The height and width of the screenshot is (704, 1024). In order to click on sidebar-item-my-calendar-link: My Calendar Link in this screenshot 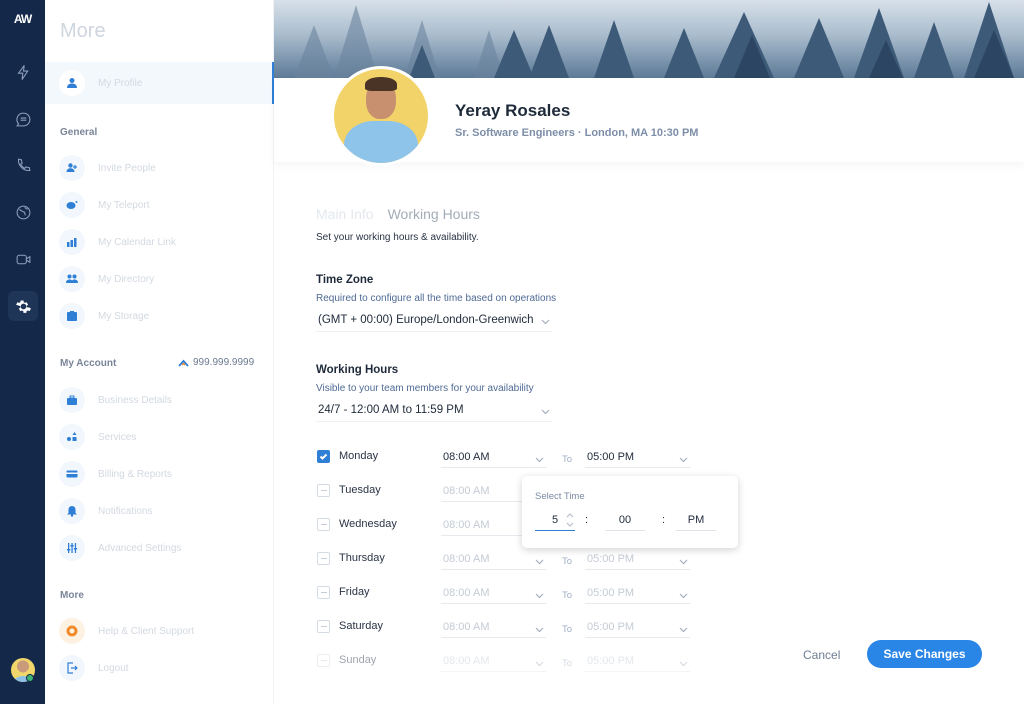, I will do `click(117, 242)`.